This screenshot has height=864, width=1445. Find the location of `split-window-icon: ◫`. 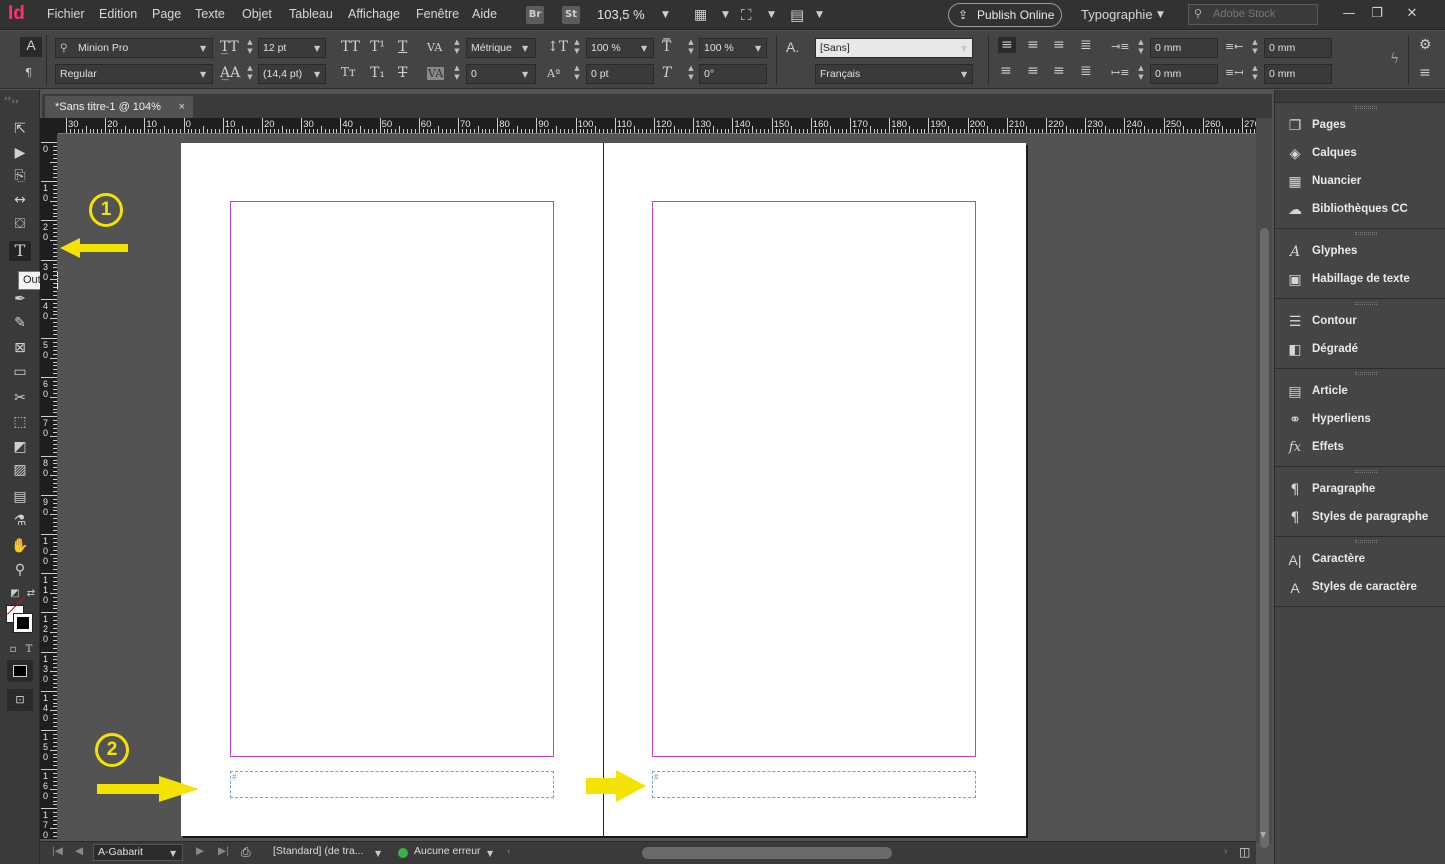

split-window-icon: ◫ is located at coordinates (1244, 852).